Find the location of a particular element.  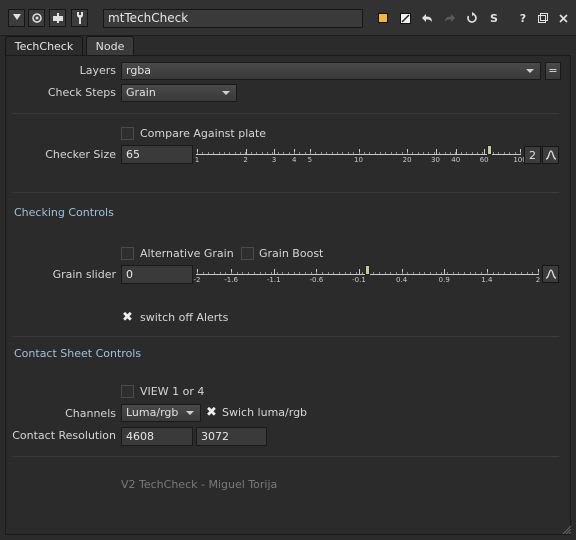

grain-boost-checkbox is located at coordinates (247, 253).